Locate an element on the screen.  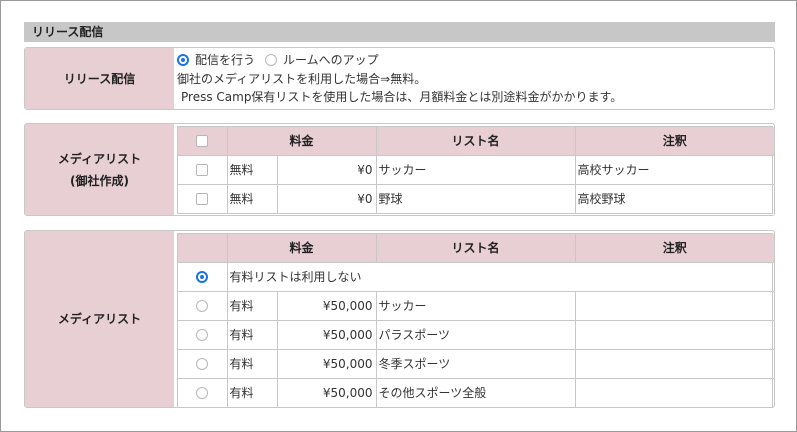
deliver-radio is located at coordinates (183, 60).